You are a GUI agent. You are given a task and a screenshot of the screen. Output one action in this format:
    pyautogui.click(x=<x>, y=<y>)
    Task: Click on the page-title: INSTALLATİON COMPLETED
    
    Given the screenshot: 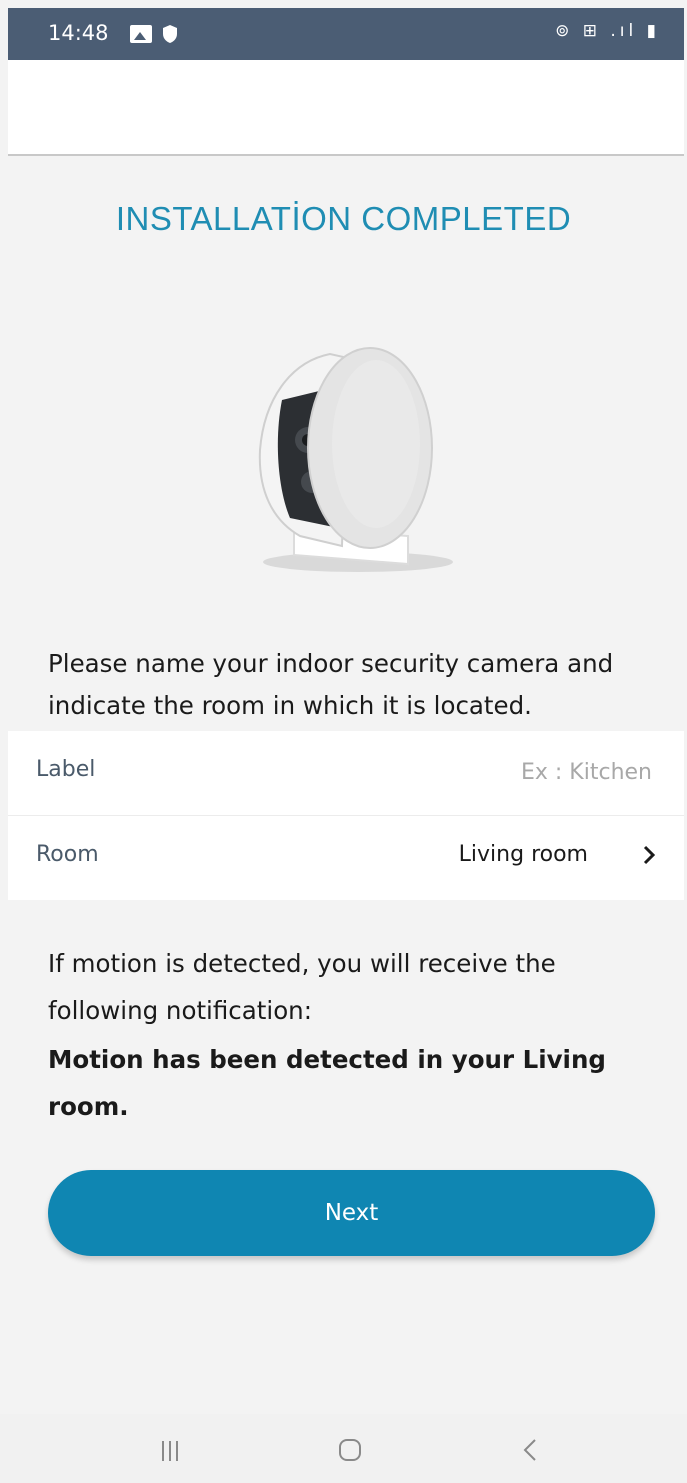 What is the action you would take?
    pyautogui.click(x=343, y=218)
    